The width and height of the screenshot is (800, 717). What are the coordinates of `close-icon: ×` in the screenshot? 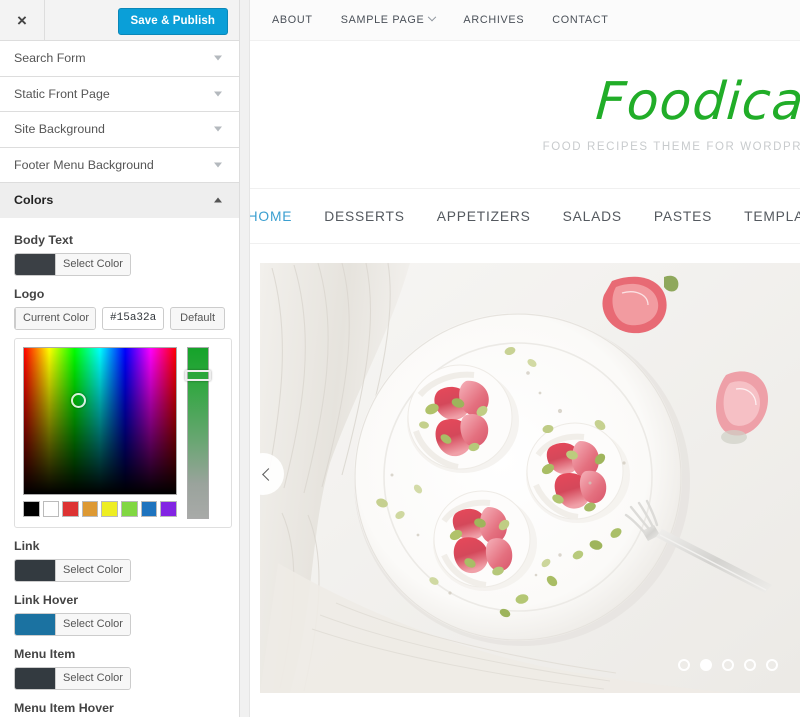 It's located at (22, 20).